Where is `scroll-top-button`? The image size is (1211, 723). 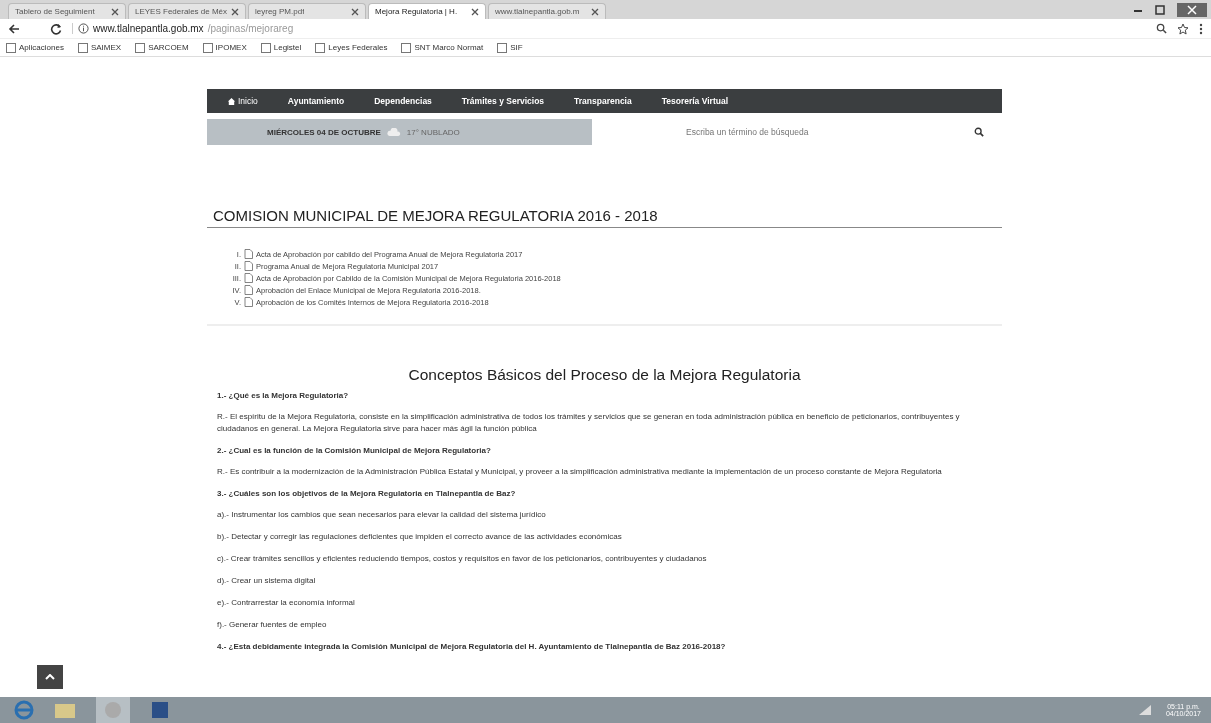 scroll-top-button is located at coordinates (50, 677).